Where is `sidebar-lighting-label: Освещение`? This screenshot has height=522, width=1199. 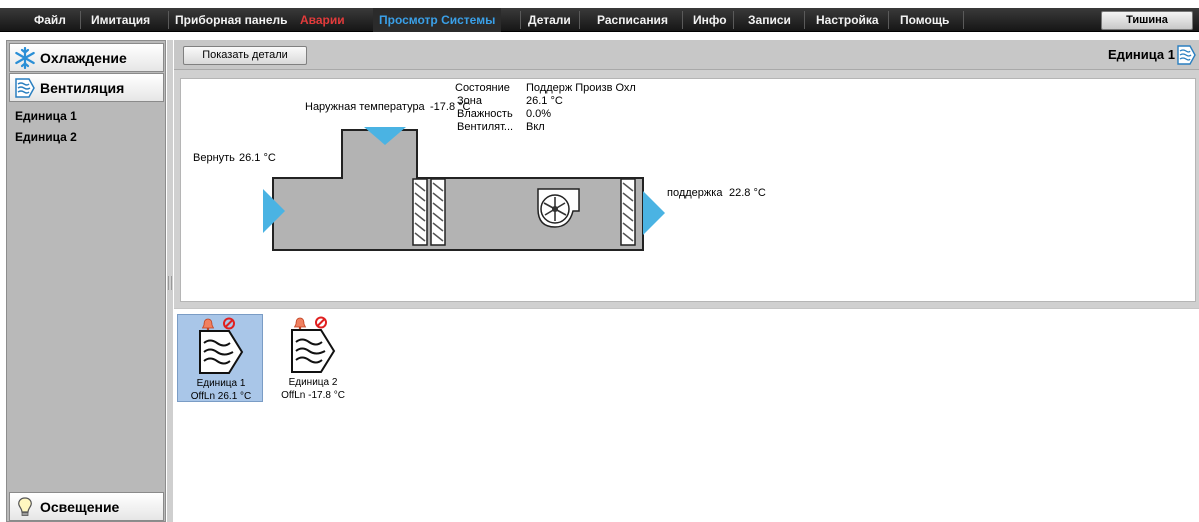
sidebar-lighting-label: Освещение is located at coordinates (80, 507).